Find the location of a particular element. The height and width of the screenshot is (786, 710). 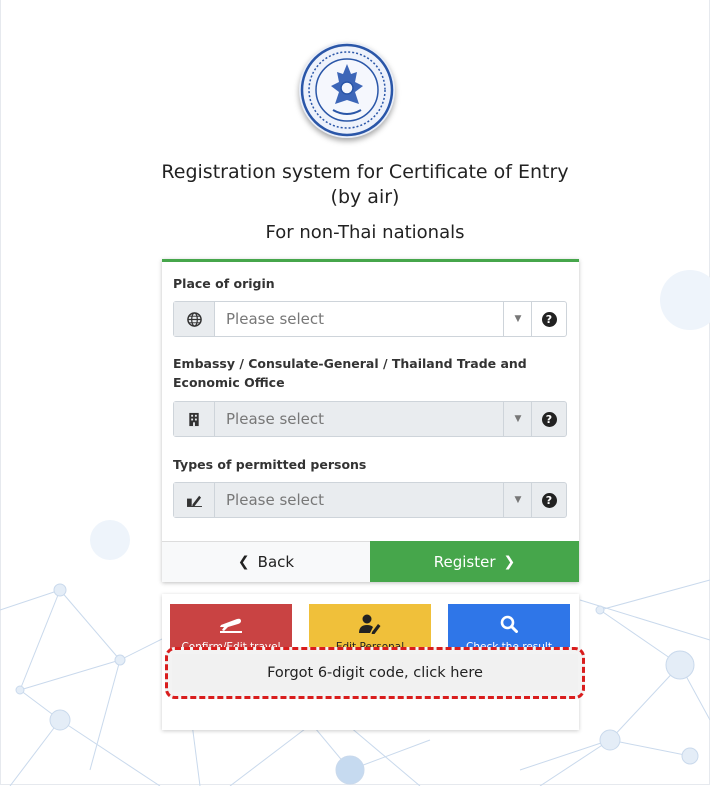

page-subtitle: For non-Thai nationals is located at coordinates (365, 232).